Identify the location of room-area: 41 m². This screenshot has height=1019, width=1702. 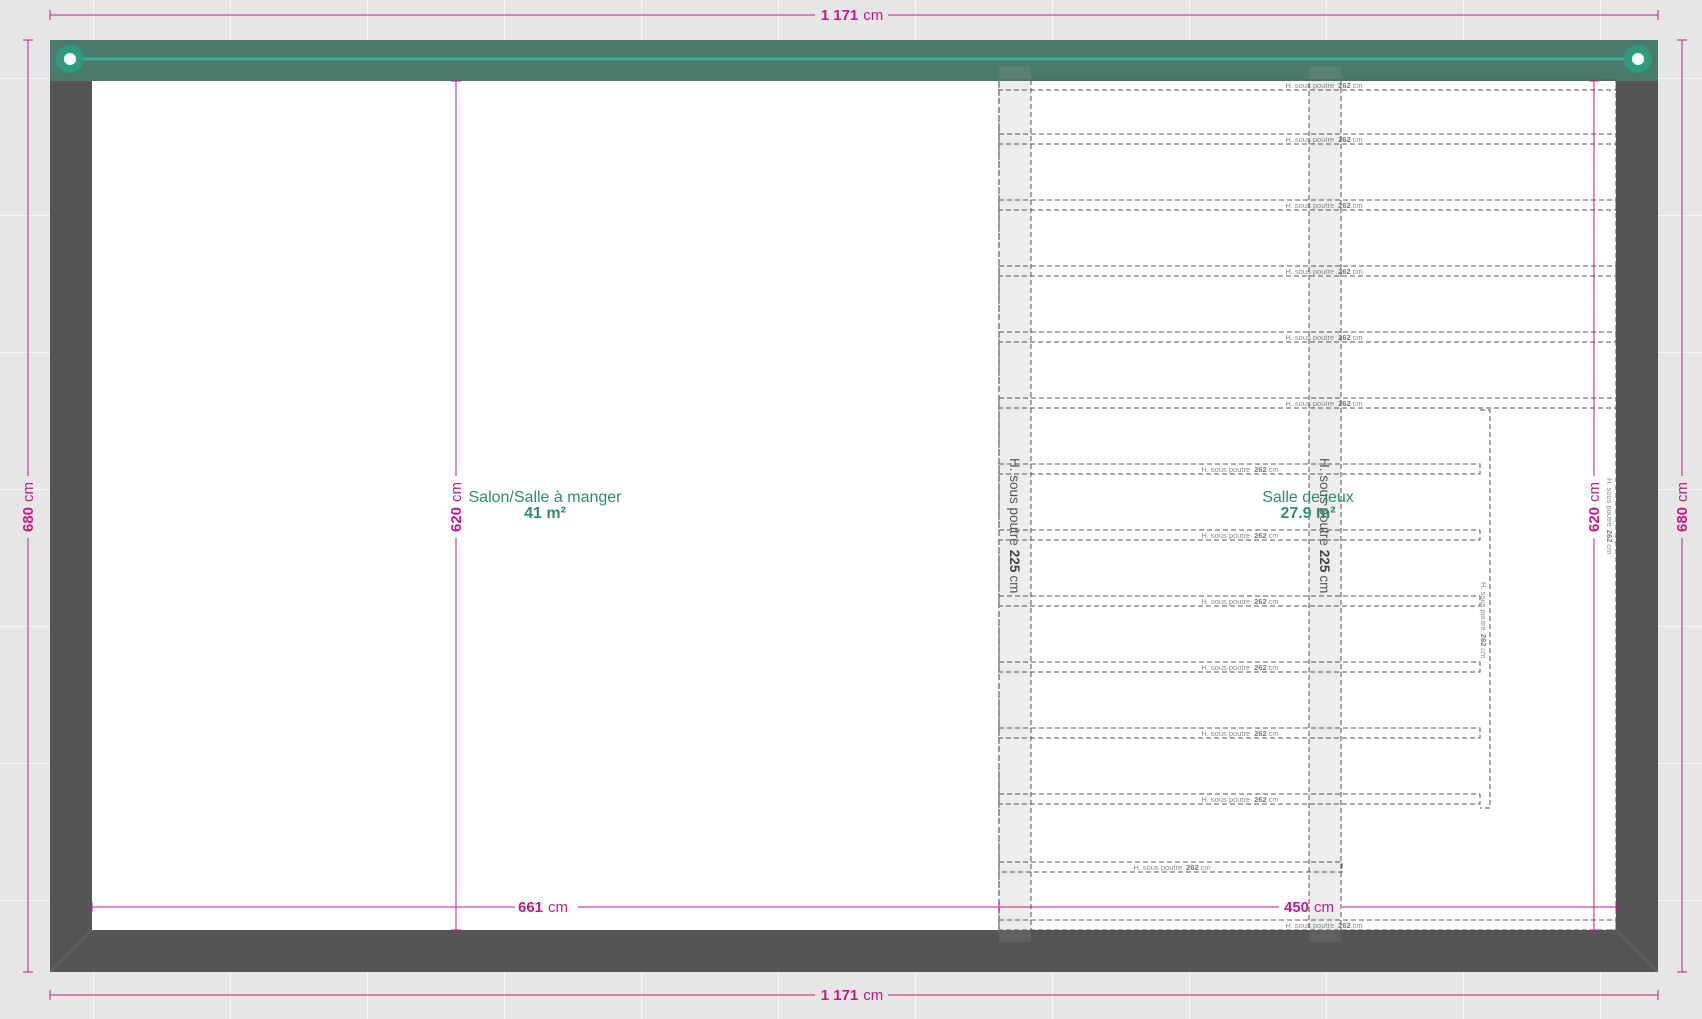
(545, 513).